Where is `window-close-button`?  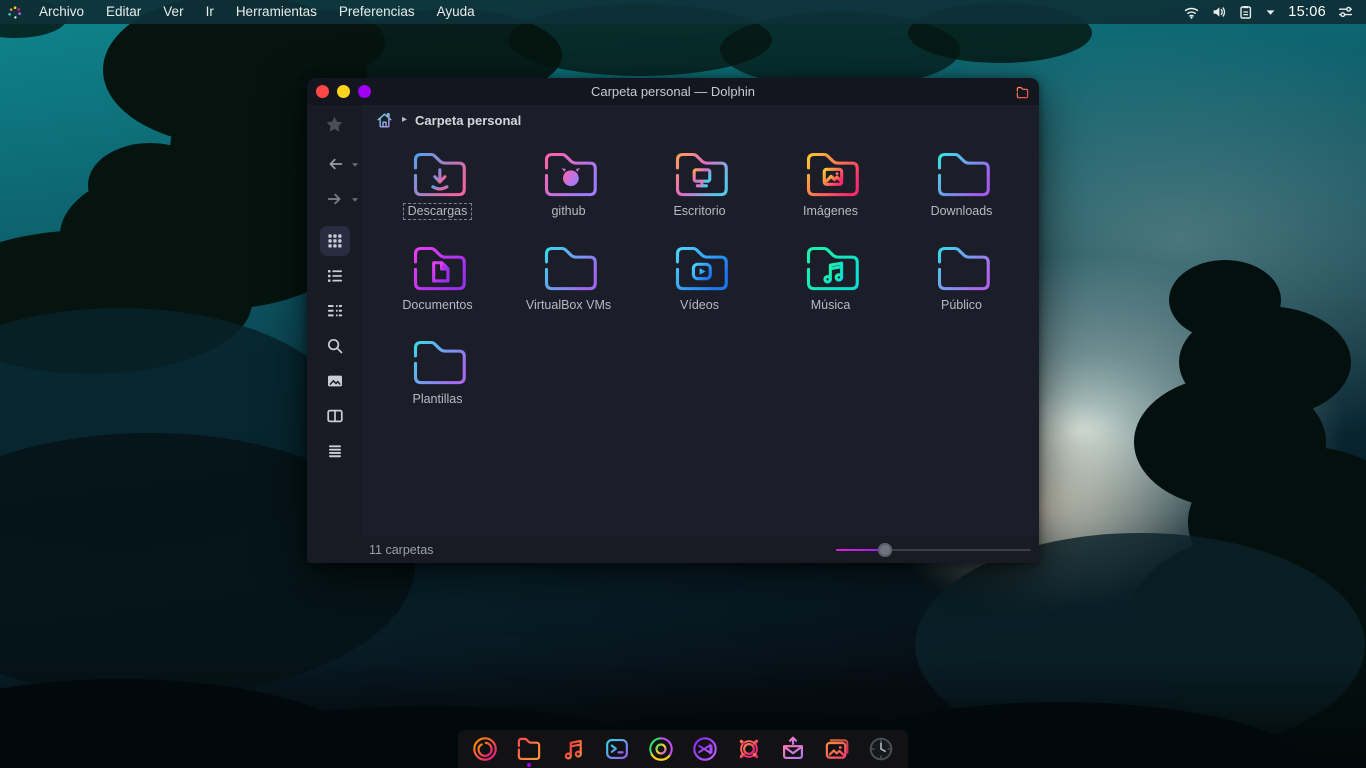 window-close-button is located at coordinates (322, 91).